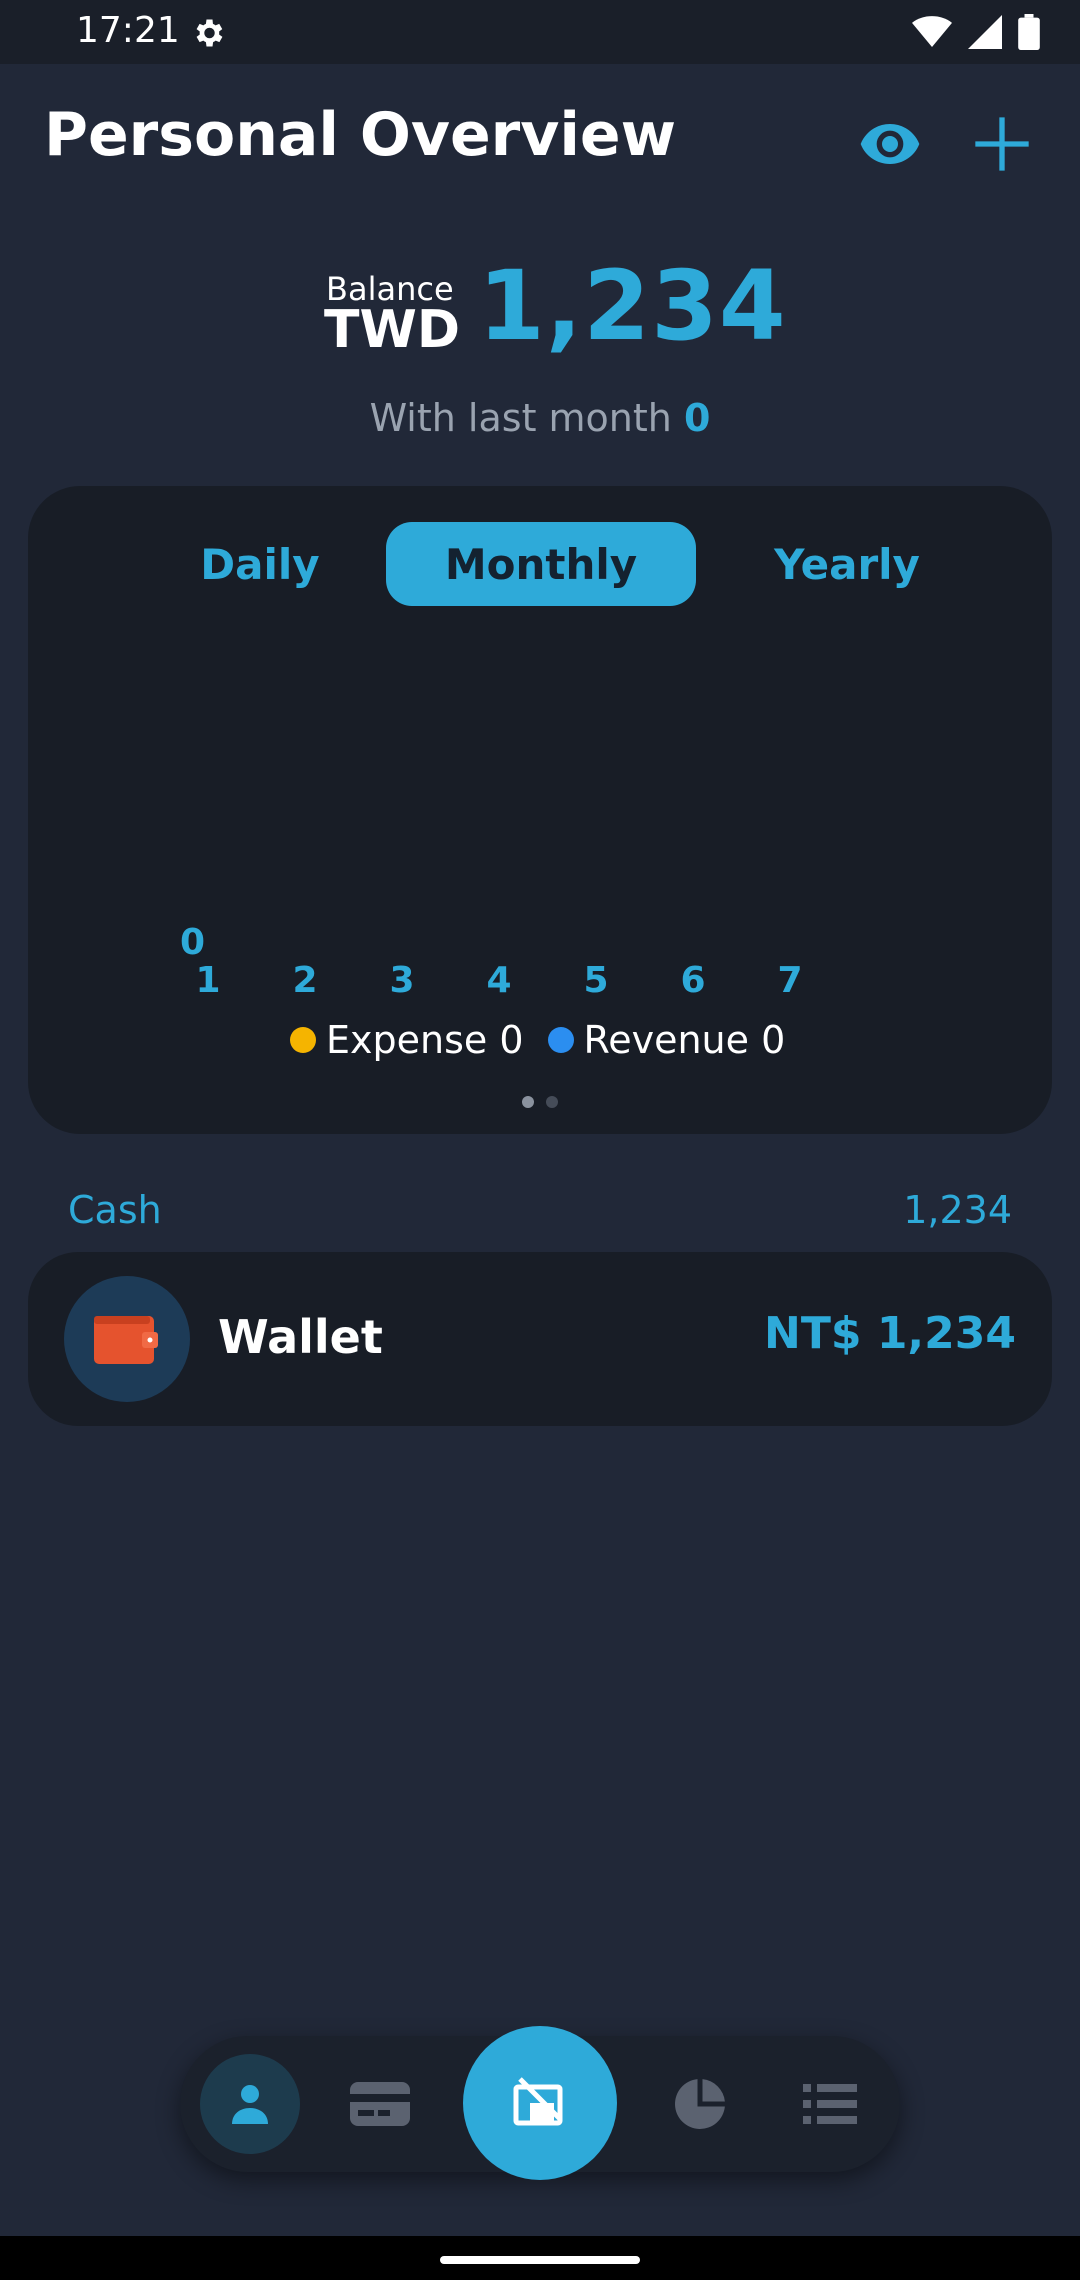 This screenshot has height=2280, width=1080. What do you see at coordinates (552, 1102) in the screenshot?
I see `page-dot` at bounding box center [552, 1102].